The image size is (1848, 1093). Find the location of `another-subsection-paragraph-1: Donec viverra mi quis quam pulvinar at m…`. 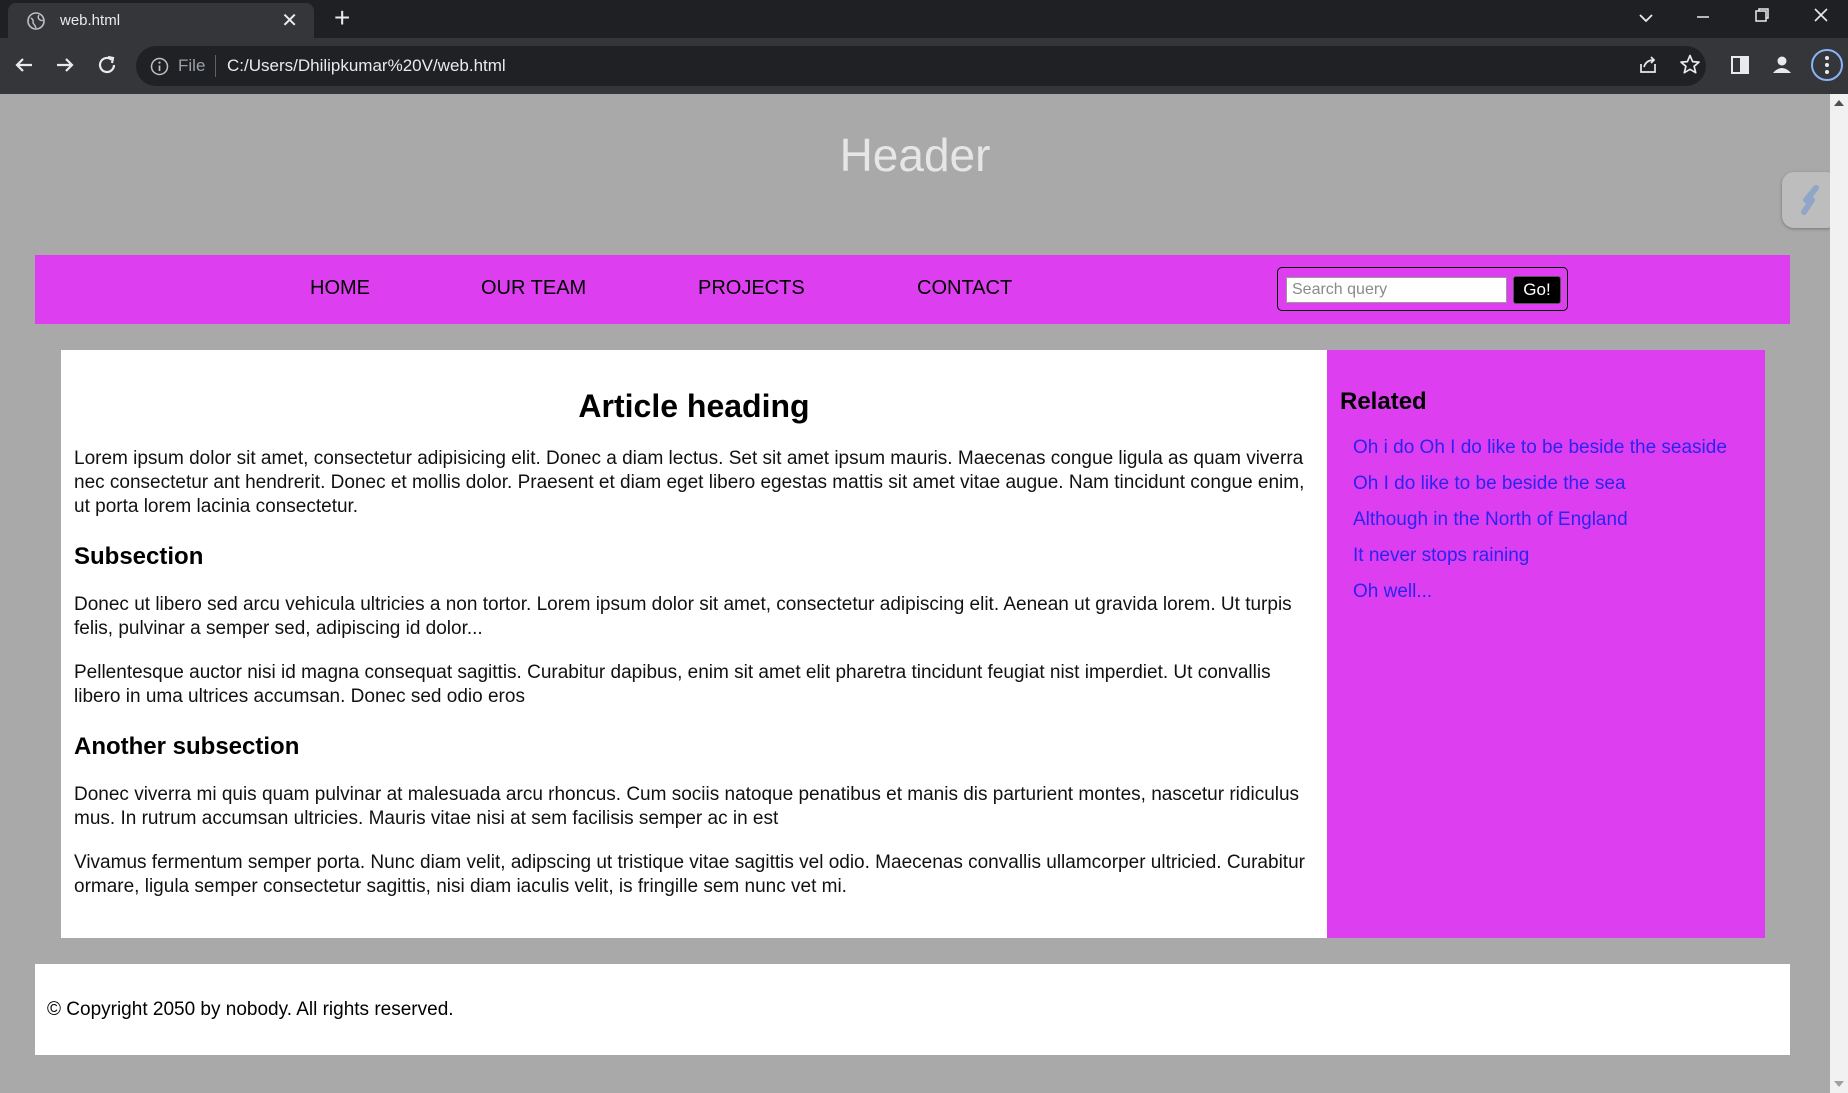

another-subsection-paragraph-1: Donec viverra mi quis quam pulvinar at m… is located at coordinates (687, 806).